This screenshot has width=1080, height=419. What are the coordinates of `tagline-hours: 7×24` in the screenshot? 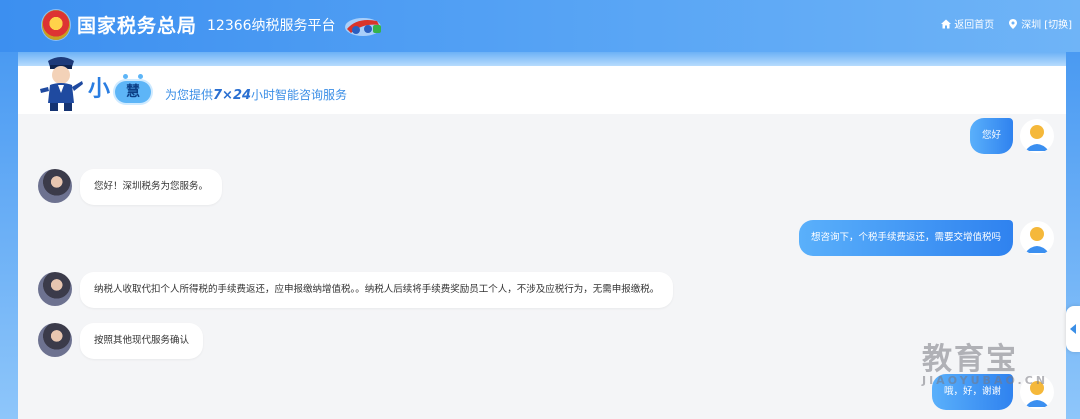 It's located at (232, 95).